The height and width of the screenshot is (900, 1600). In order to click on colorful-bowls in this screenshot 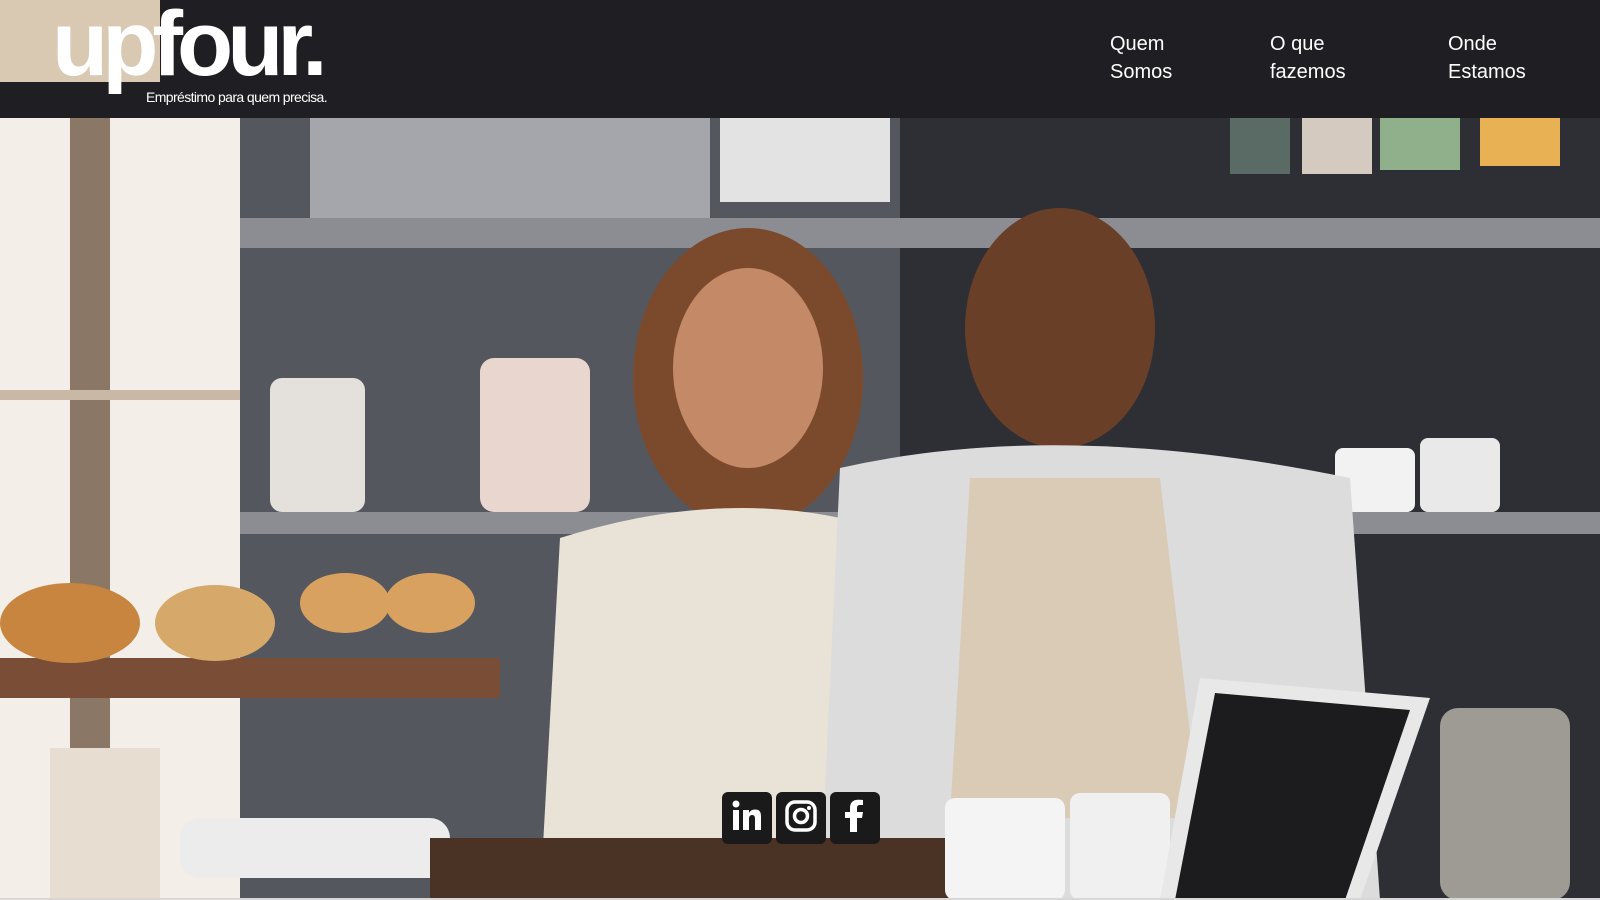, I will do `click(535, 435)`.